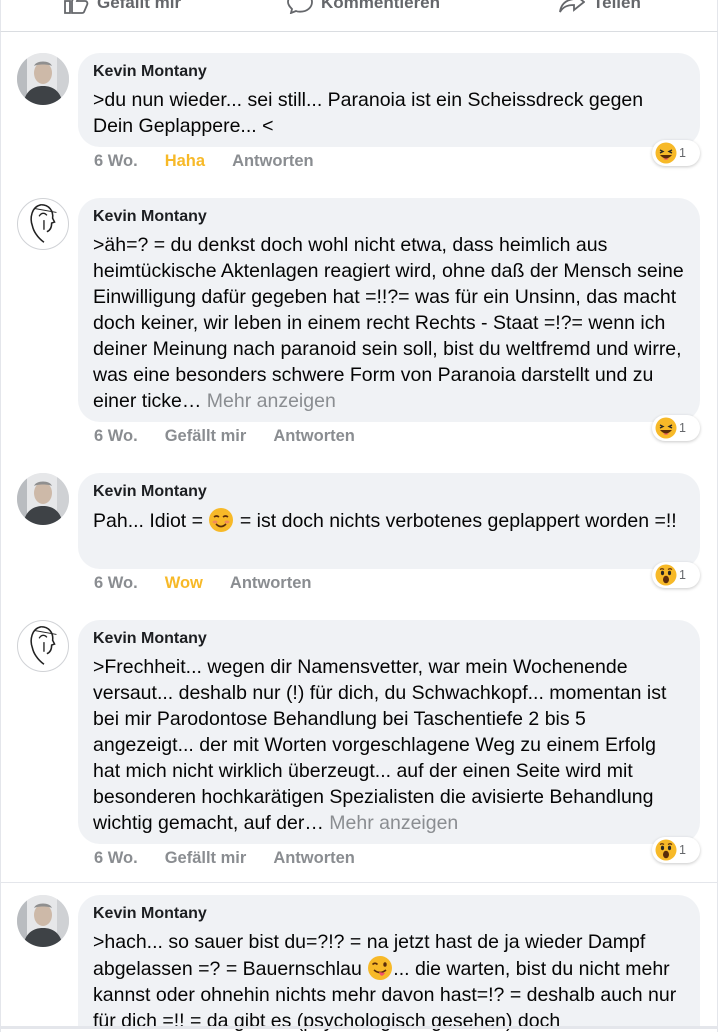 This screenshot has width=718, height=1034. I want to click on post-action-bar: Gefällt mir Kommentieren Teilen, so click(359, 16).